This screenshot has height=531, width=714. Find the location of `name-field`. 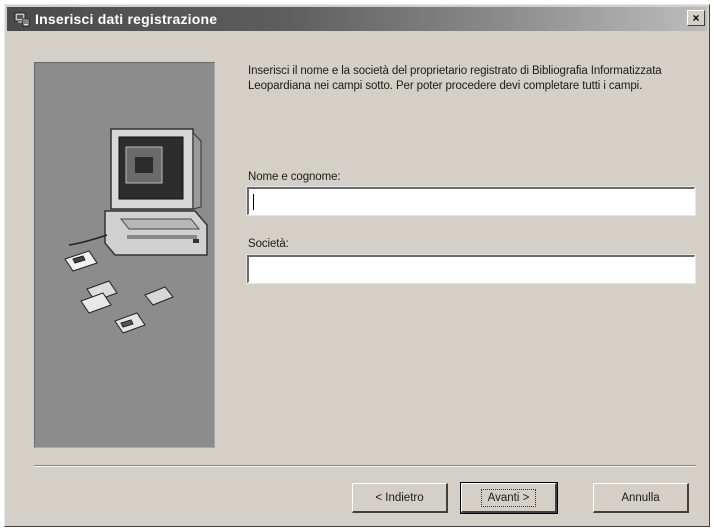

name-field is located at coordinates (471, 201).